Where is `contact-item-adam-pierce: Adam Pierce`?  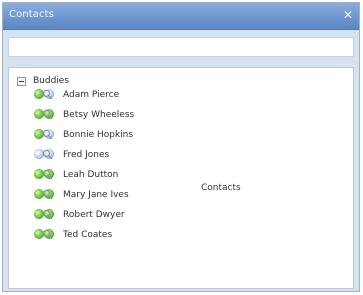
contact-item-adam-pierce: Adam Pierce is located at coordinates (76, 95).